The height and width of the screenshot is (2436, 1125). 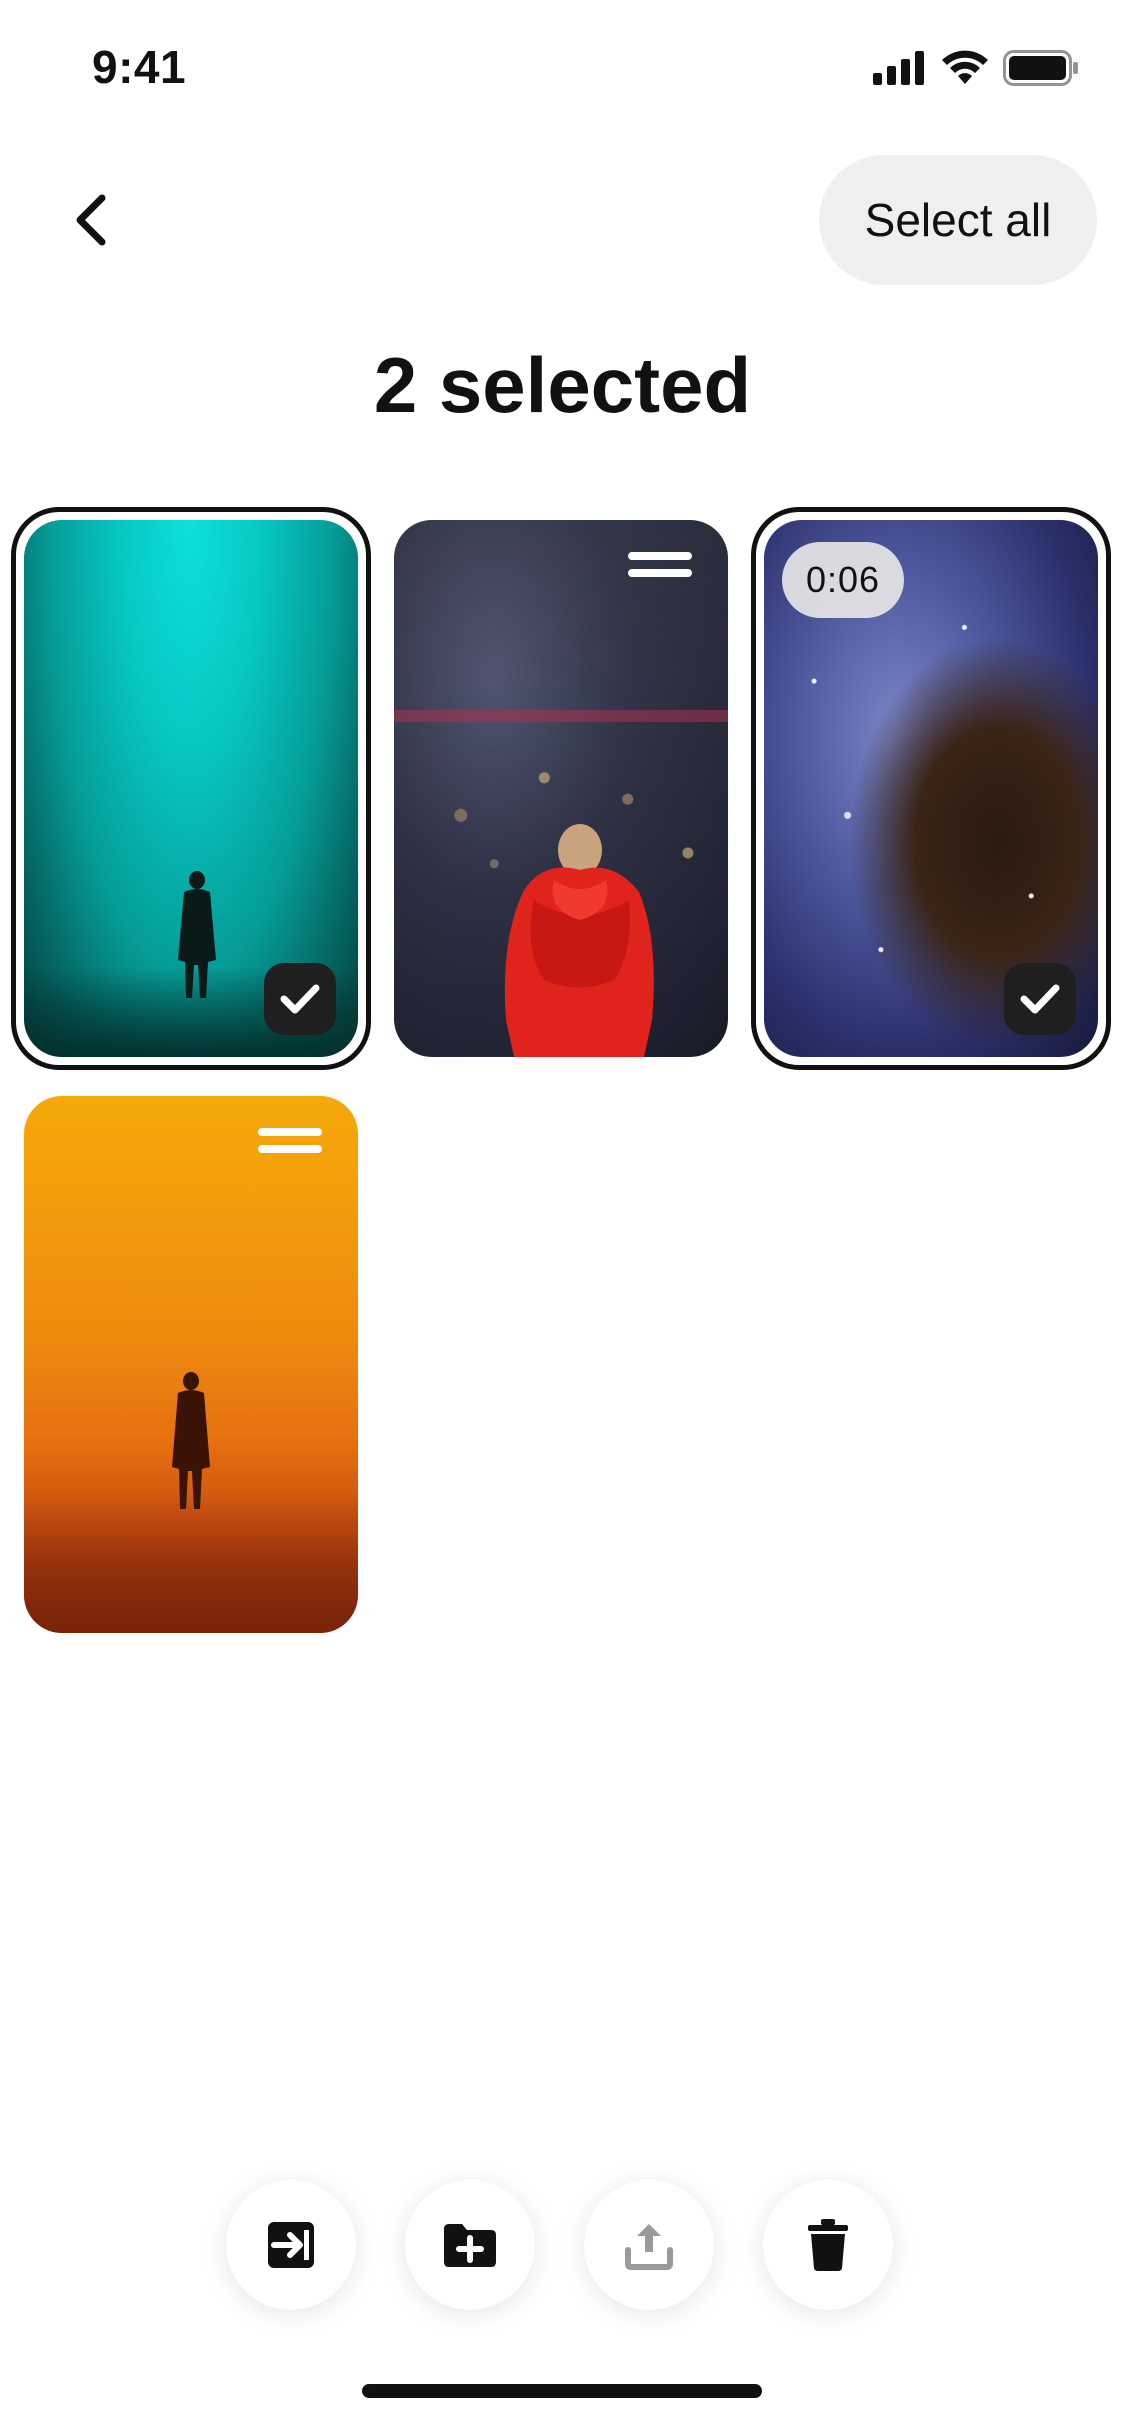 I want to click on share-icon, so click(x=649, y=2247).